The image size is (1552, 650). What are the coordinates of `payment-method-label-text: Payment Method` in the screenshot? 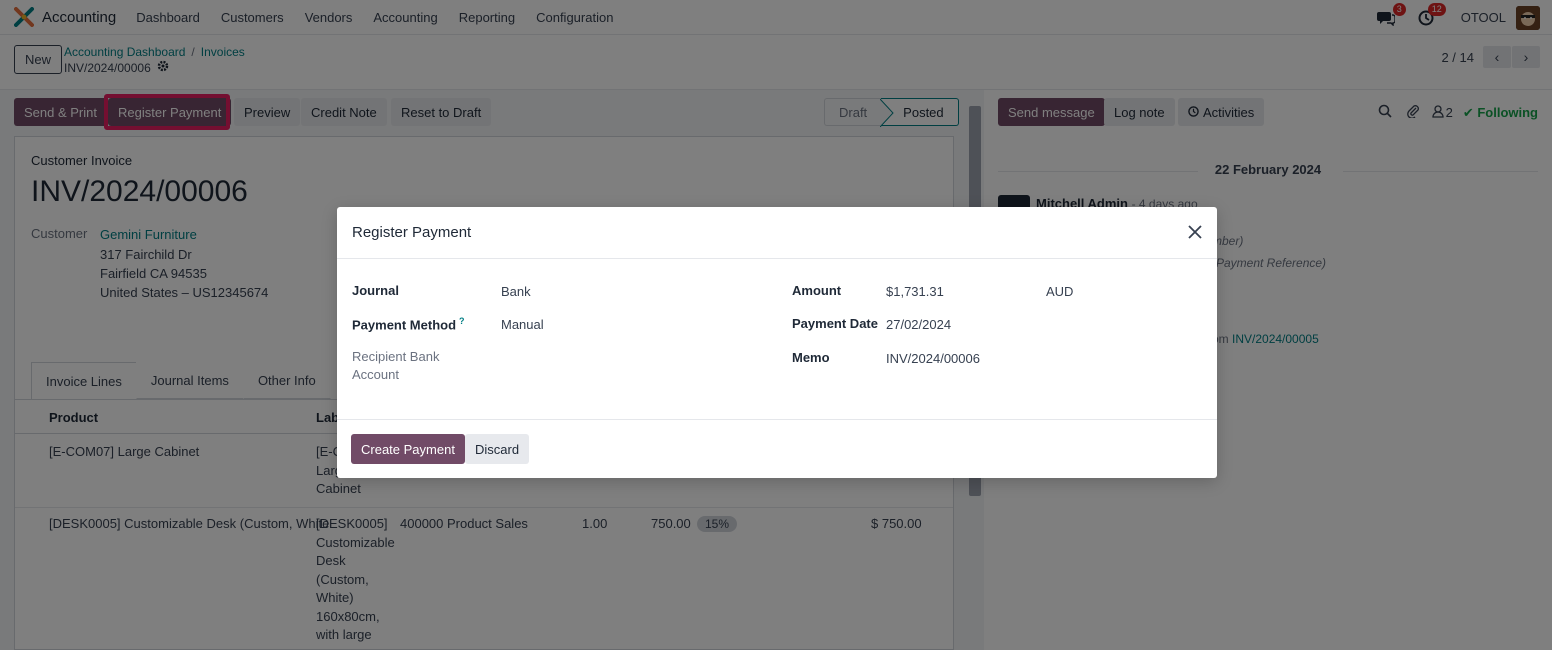 It's located at (404, 325).